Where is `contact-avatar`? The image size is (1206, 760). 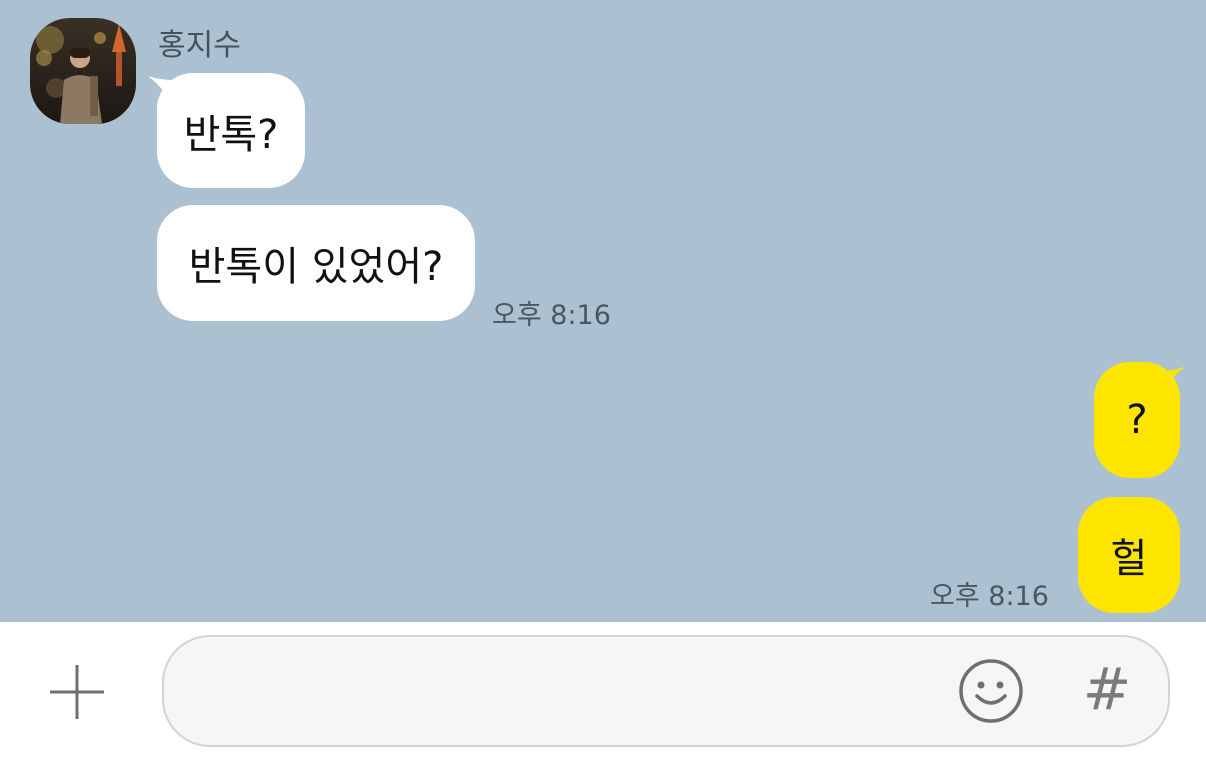
contact-avatar is located at coordinates (83, 71).